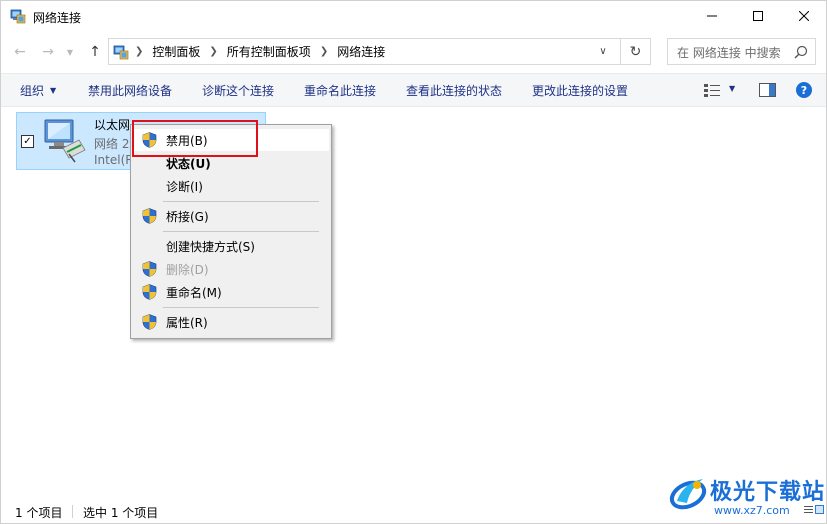  I want to click on back-arrow-icon: ←, so click(20, 52).